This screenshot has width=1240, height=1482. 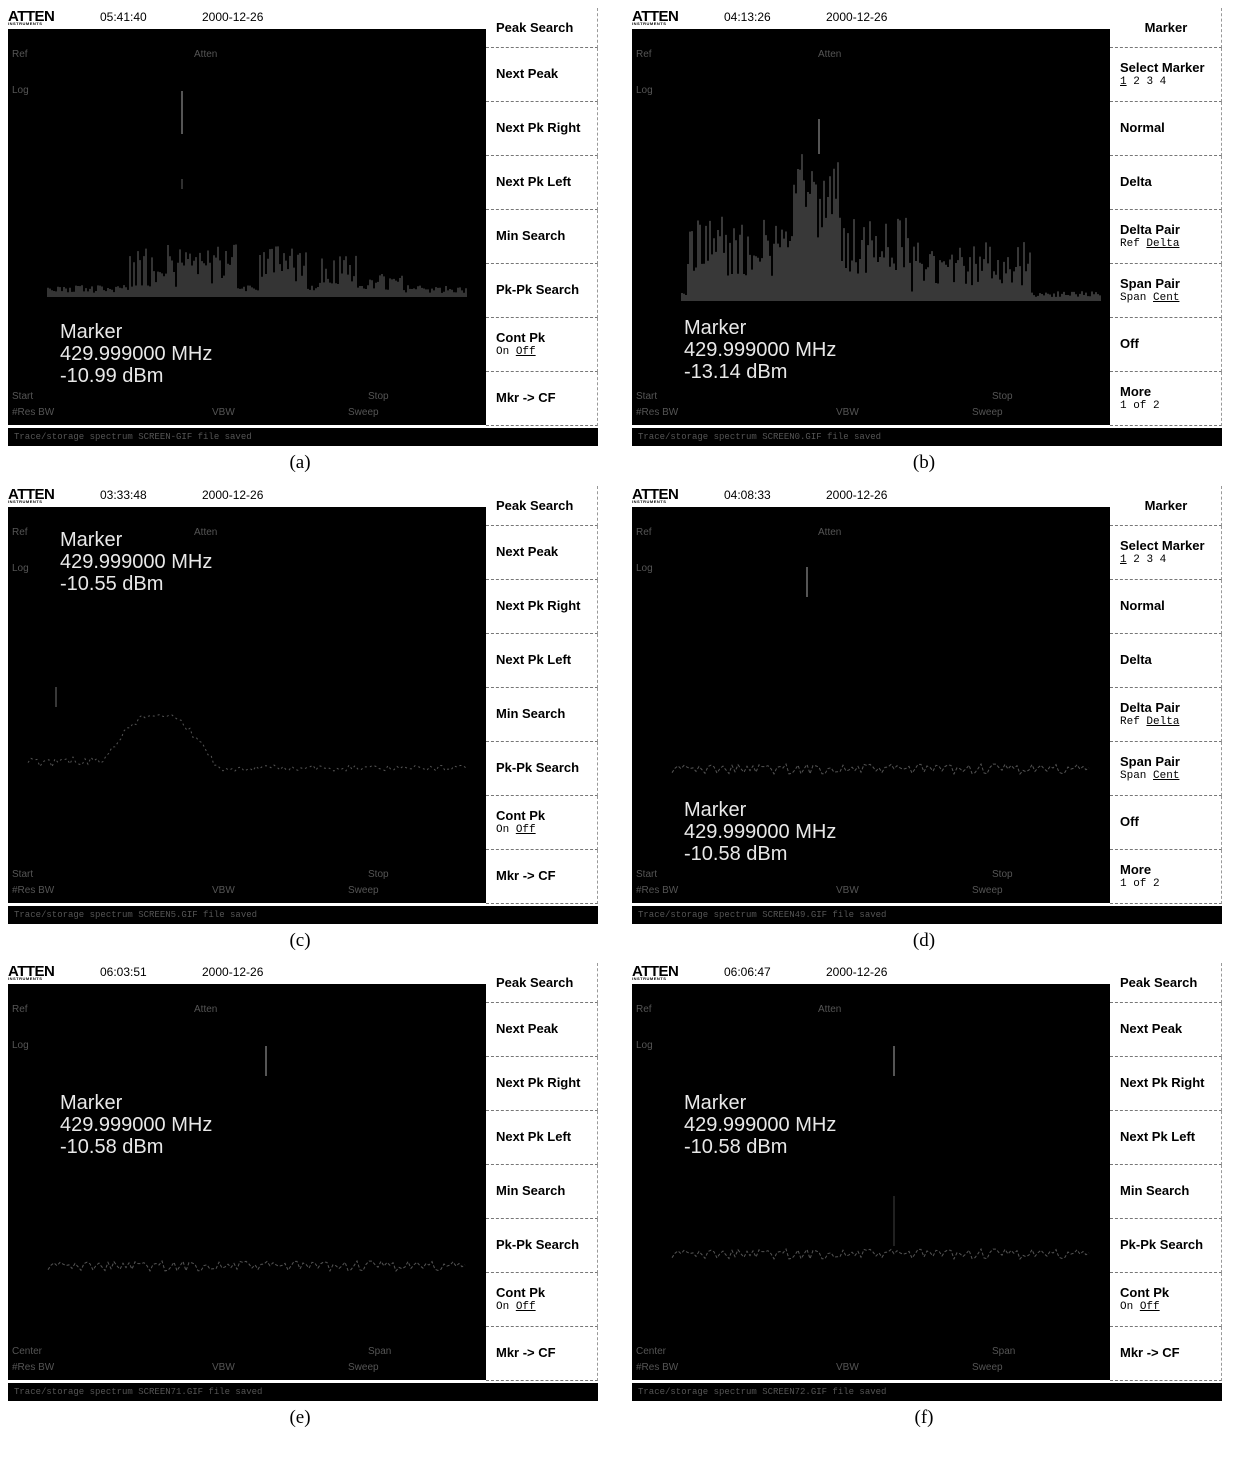 I want to click on softkey-label: Marker, so click(x=1166, y=505).